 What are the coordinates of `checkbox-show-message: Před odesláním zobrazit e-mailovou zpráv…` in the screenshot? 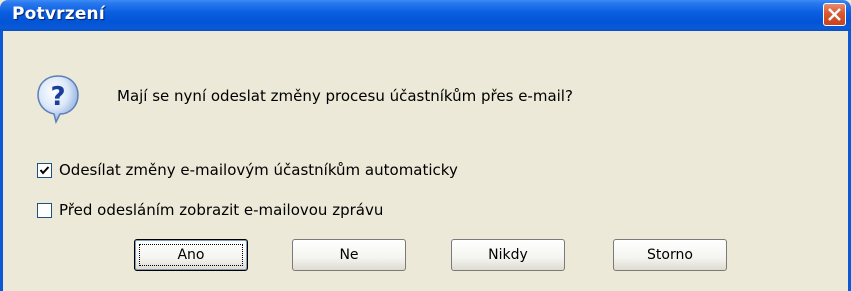 It's located at (210, 210).